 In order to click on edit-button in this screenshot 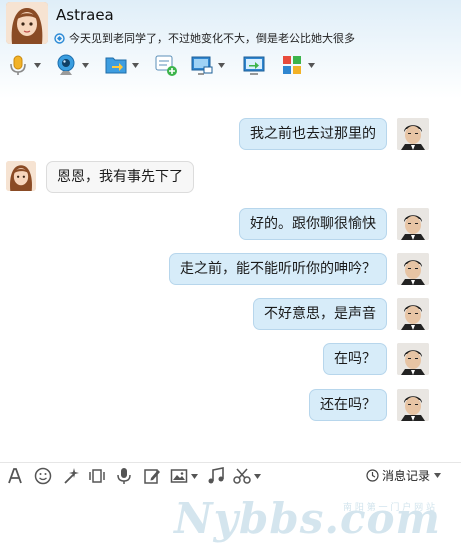, I will do `click(152, 476)`.